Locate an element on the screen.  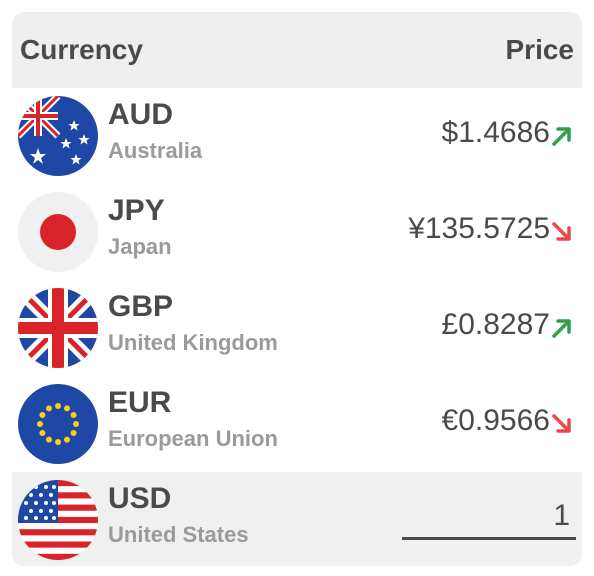
price-value: ¥135.5725 is located at coordinates (479, 228).